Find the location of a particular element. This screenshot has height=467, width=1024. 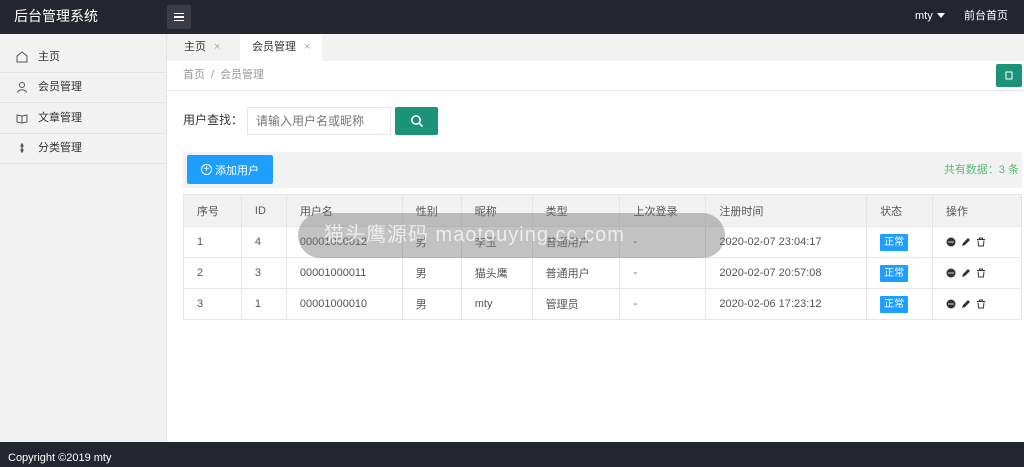

tab-members: 会员管理 × is located at coordinates (281, 47).